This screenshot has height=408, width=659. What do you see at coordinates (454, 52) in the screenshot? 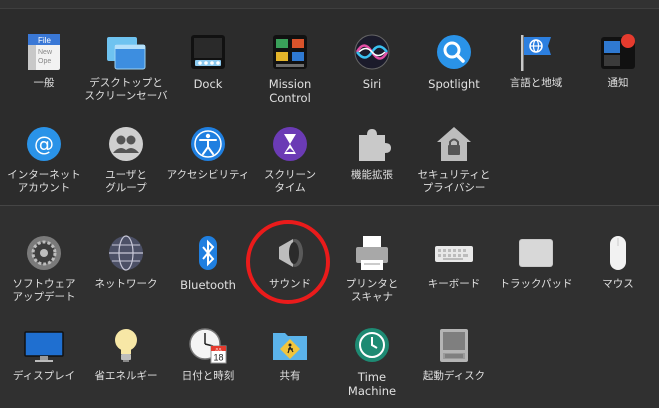
I see `spotlight-icon` at bounding box center [454, 52].